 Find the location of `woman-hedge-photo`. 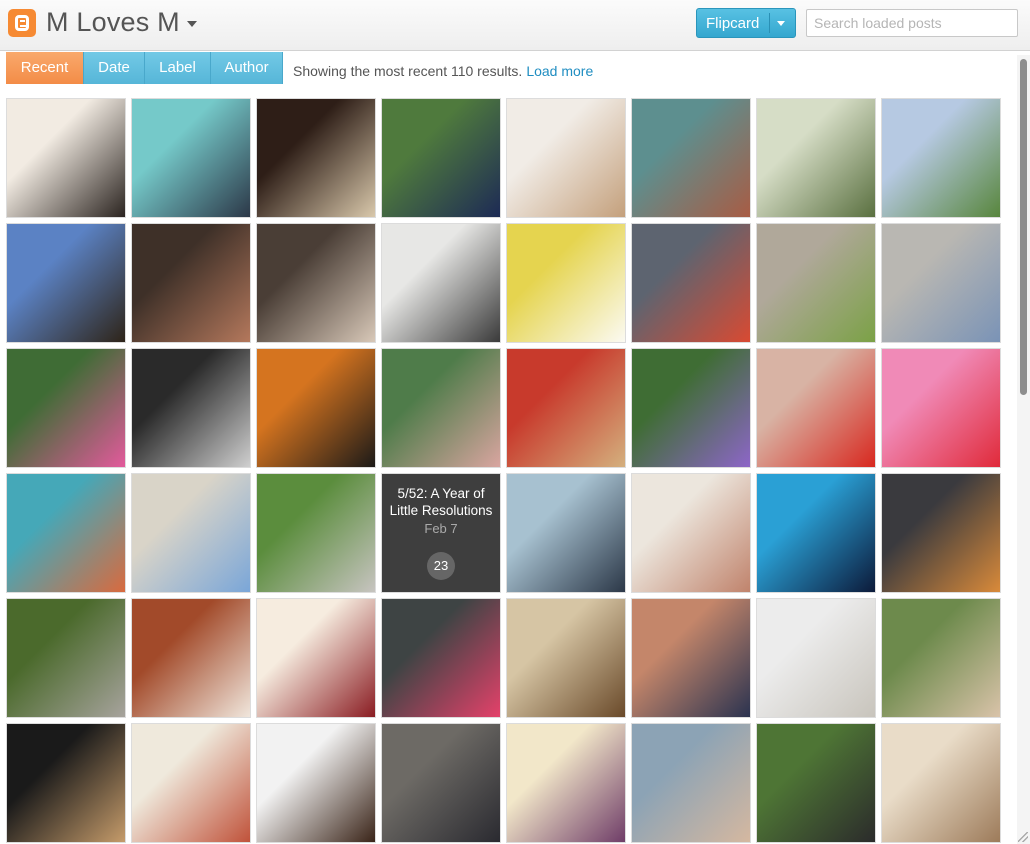

woman-hedge-photo is located at coordinates (941, 658).